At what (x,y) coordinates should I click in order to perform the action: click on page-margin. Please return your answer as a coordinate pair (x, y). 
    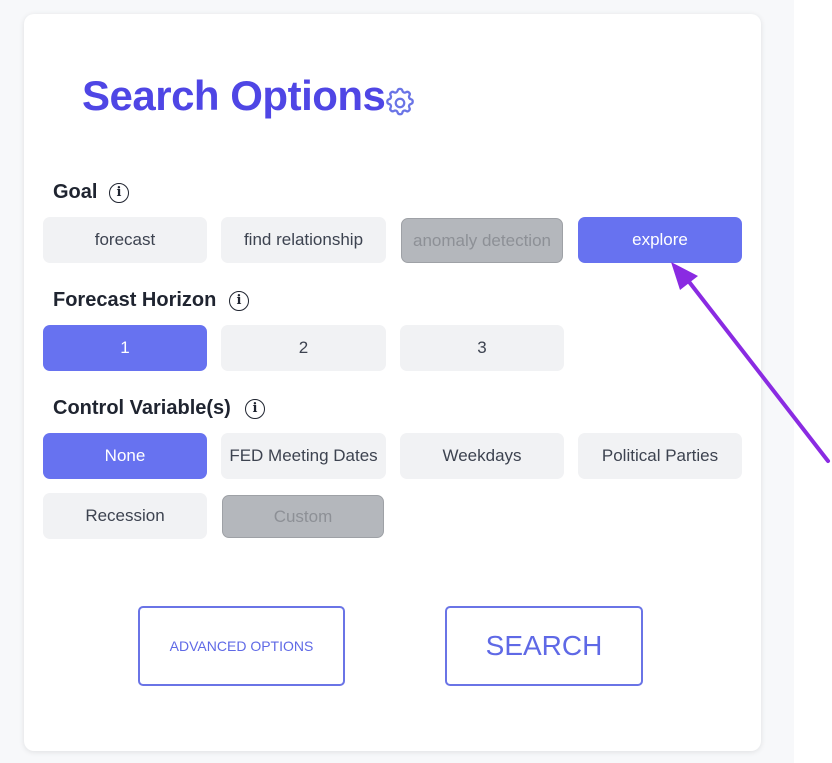
    Looking at the image, I should click on (813, 381).